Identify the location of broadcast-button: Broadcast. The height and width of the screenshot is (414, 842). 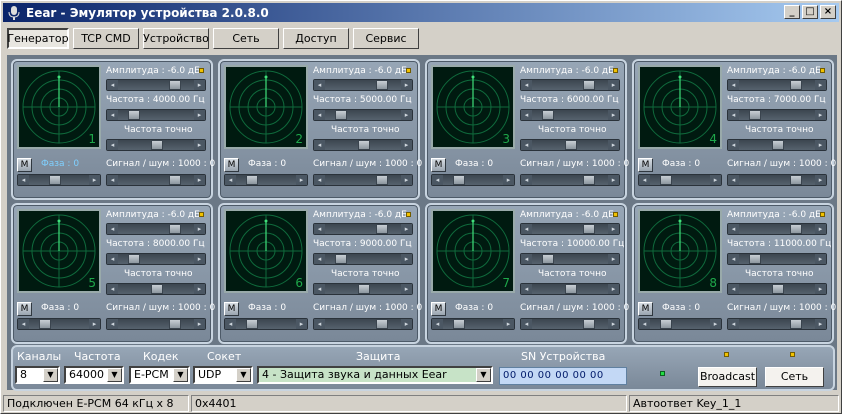
(727, 377).